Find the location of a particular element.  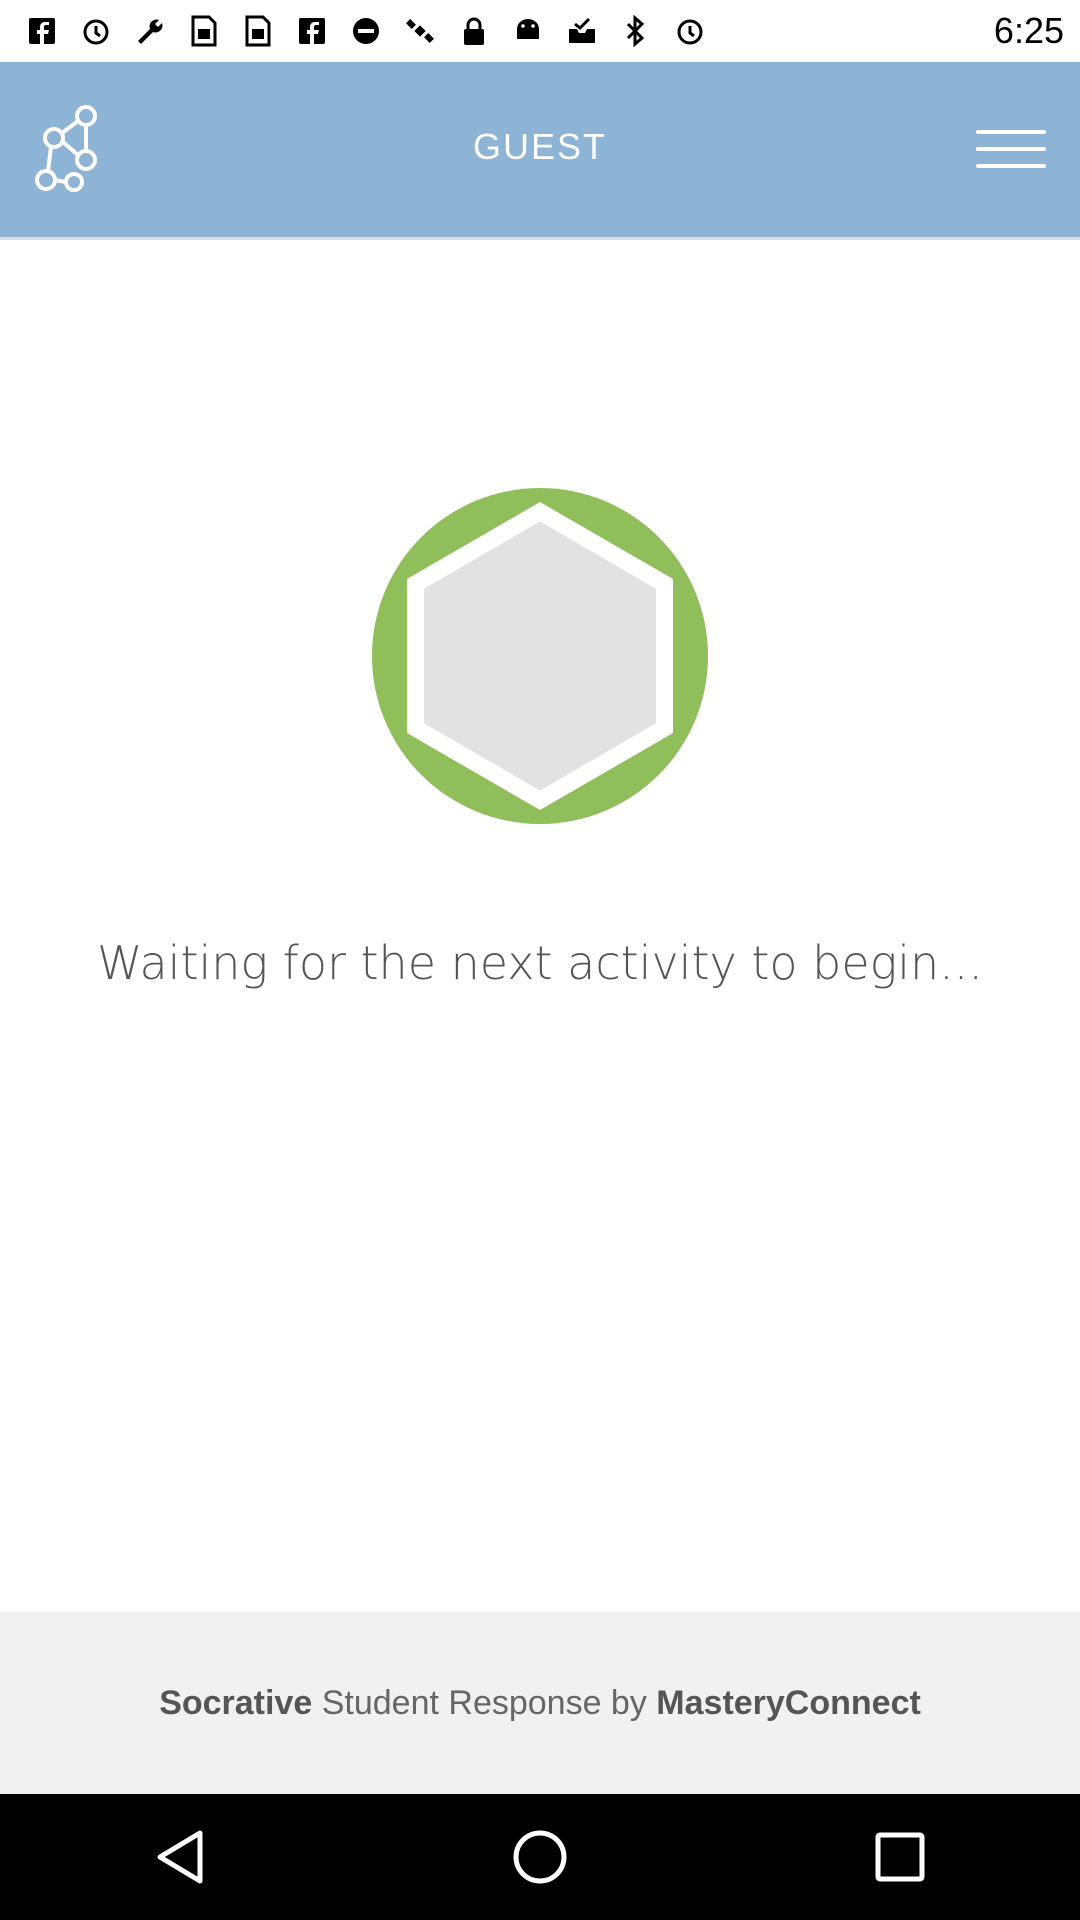

status-time: 6:25 is located at coordinates (1028, 30).